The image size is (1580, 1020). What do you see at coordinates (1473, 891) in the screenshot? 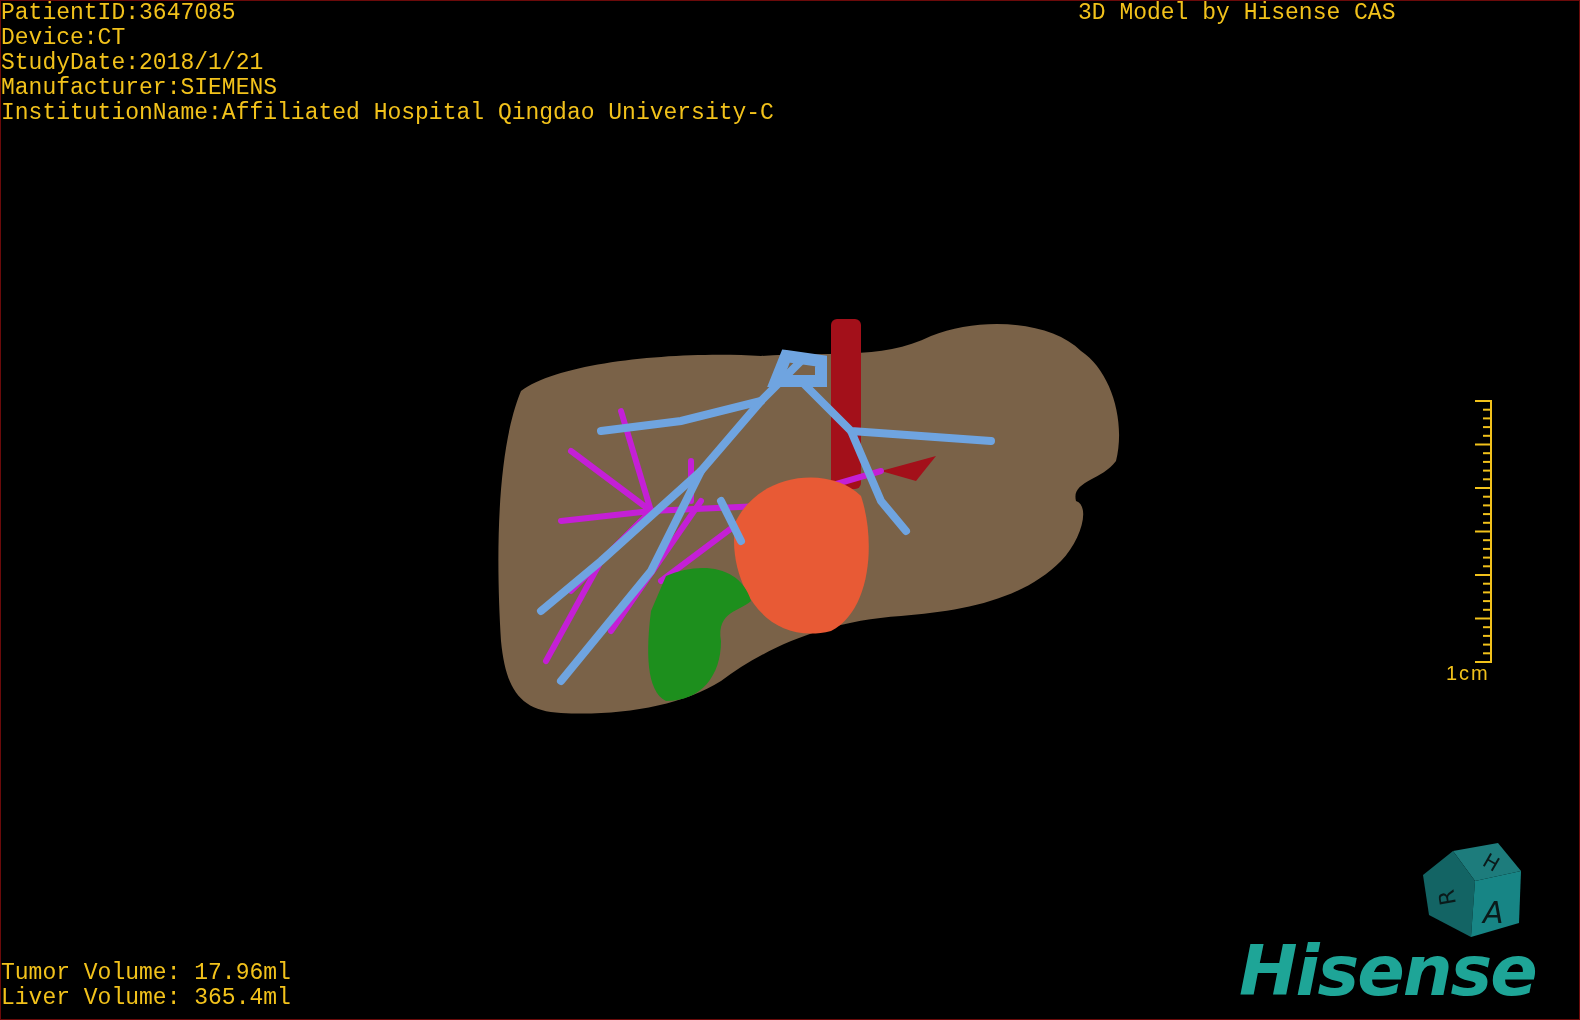
I see `orientation-cube-drawing: H R A` at bounding box center [1473, 891].